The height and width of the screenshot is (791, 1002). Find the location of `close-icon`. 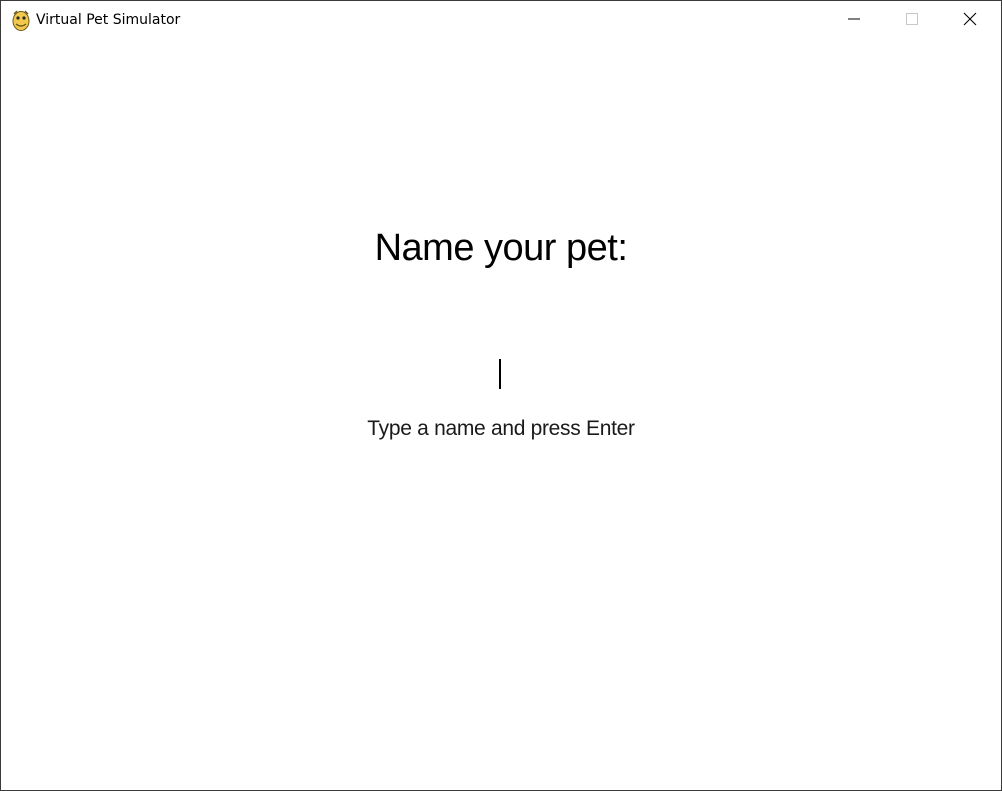

close-icon is located at coordinates (970, 21).